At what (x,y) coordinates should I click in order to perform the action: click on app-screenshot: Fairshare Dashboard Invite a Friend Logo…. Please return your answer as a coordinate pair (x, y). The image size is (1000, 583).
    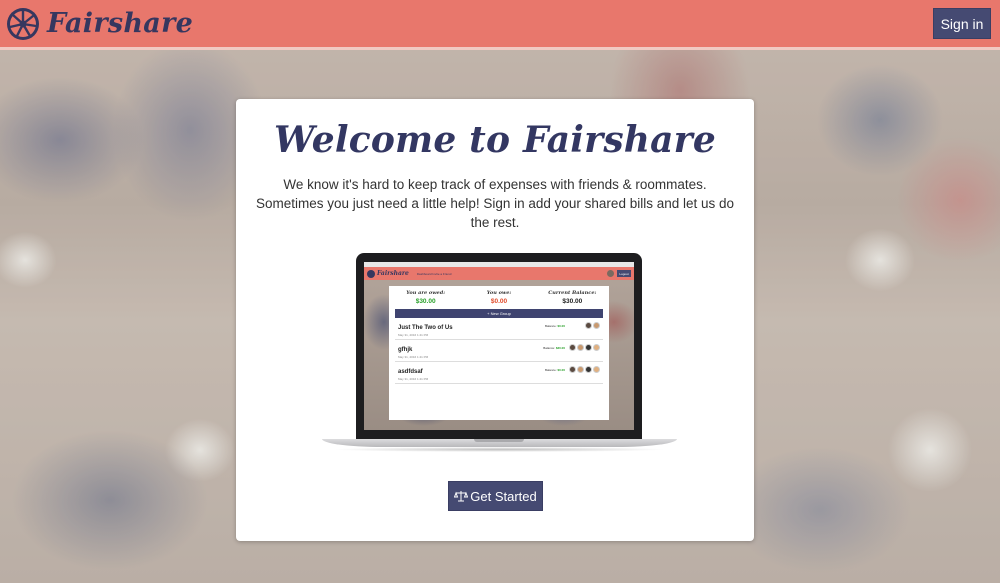
    Looking at the image, I should click on (499, 346).